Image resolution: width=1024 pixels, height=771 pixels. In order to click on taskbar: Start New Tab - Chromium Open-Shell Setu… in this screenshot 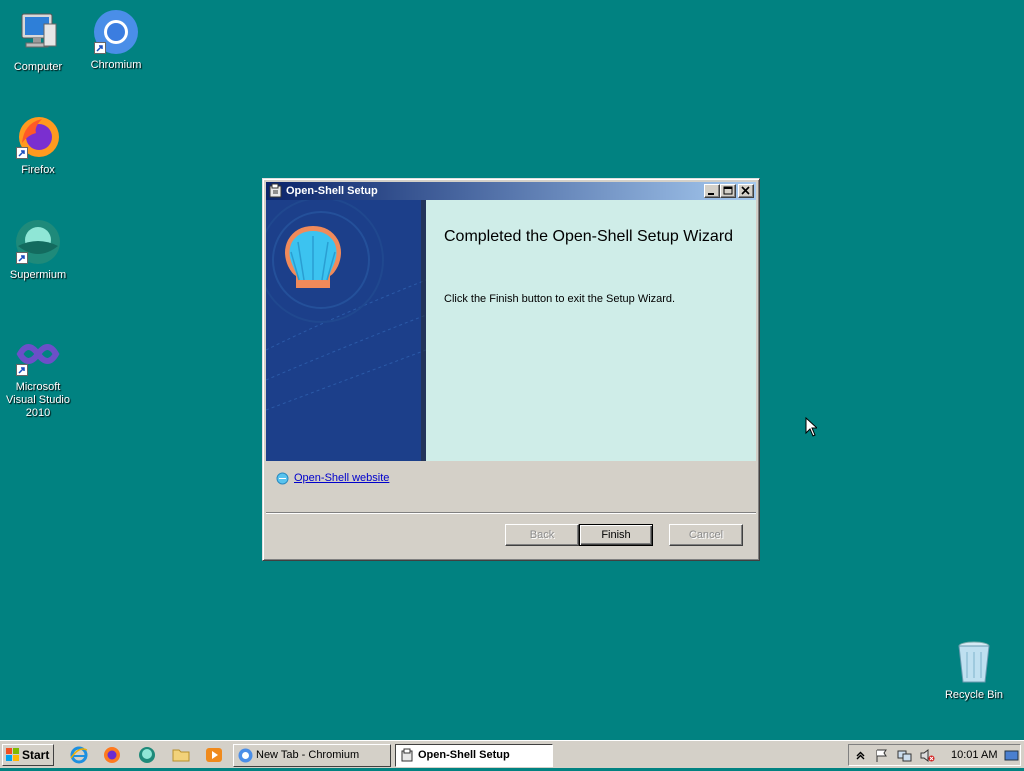, I will do `click(512, 754)`.